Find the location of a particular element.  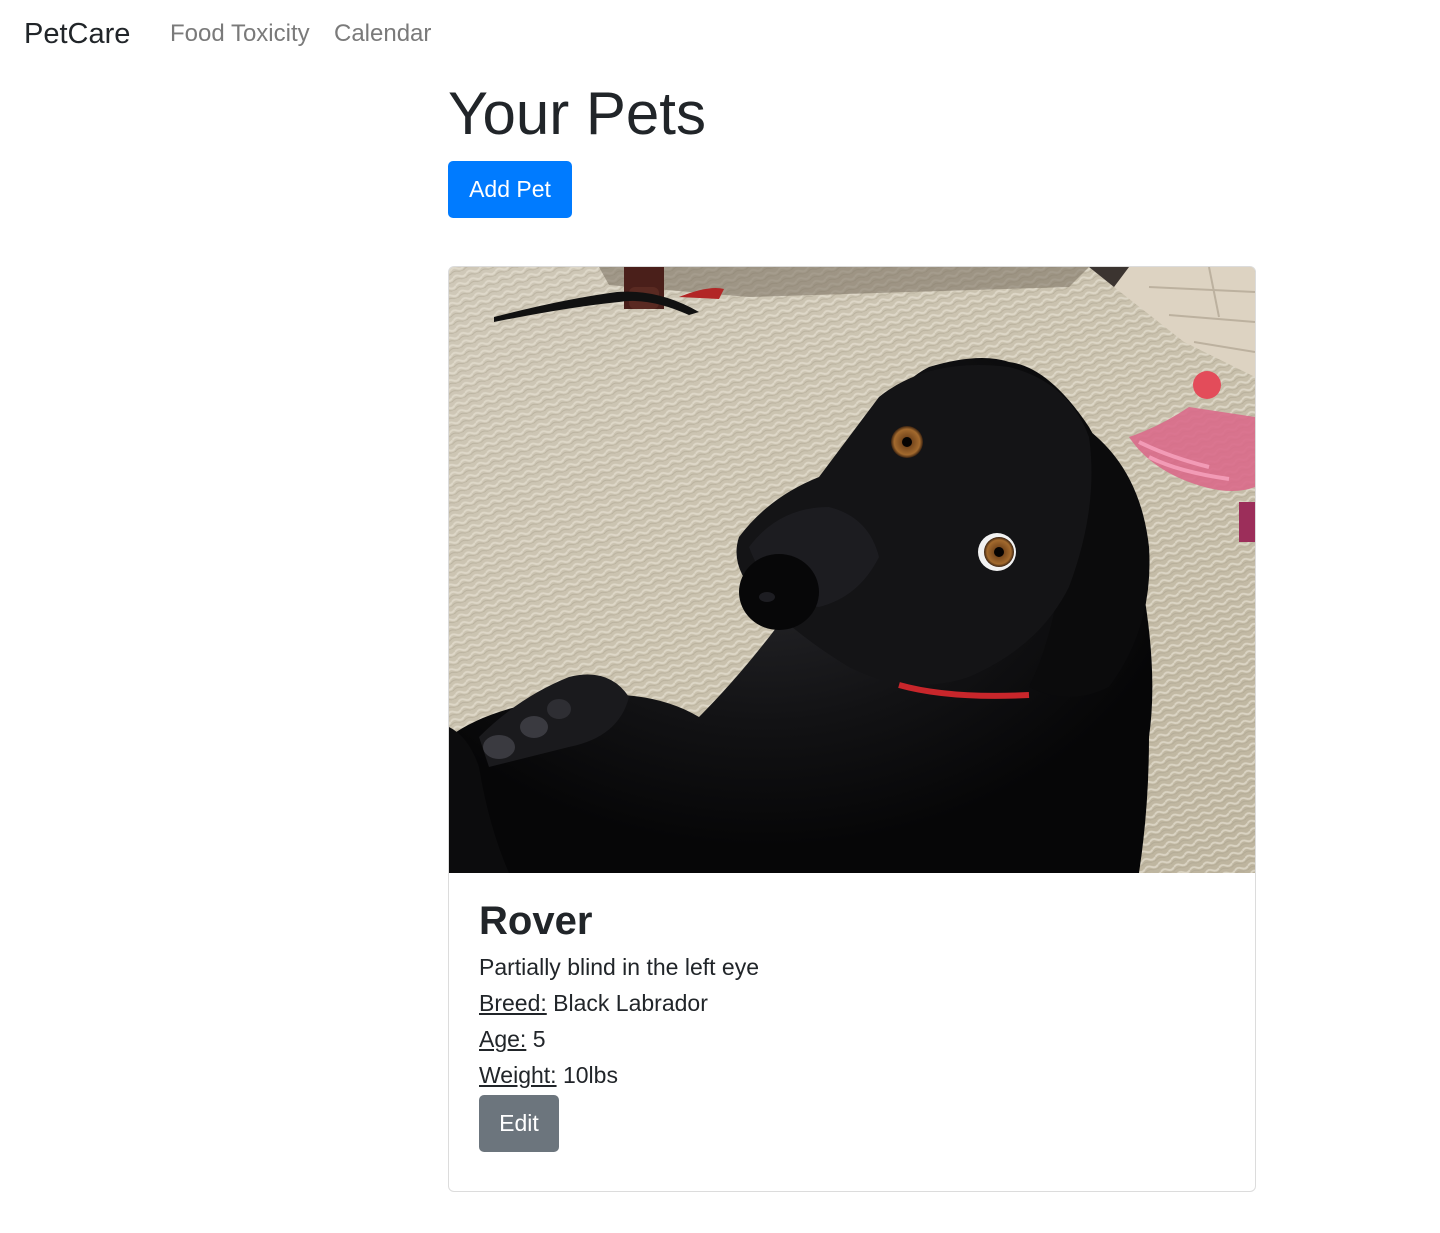

breed-label: Breed: is located at coordinates (513, 1003).